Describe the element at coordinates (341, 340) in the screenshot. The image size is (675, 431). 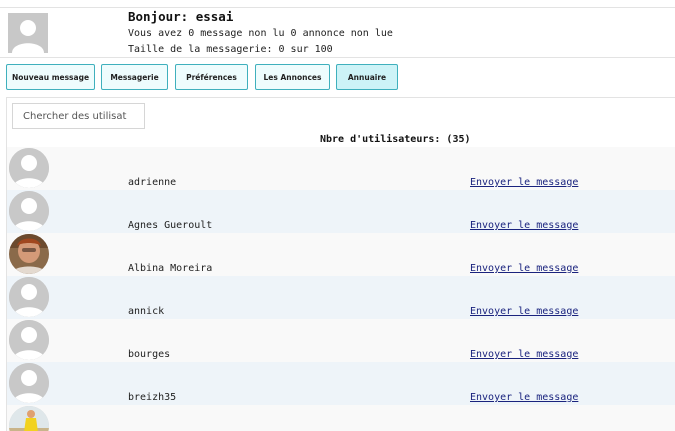
I see `user-row: bourges Envoyer le message` at that location.